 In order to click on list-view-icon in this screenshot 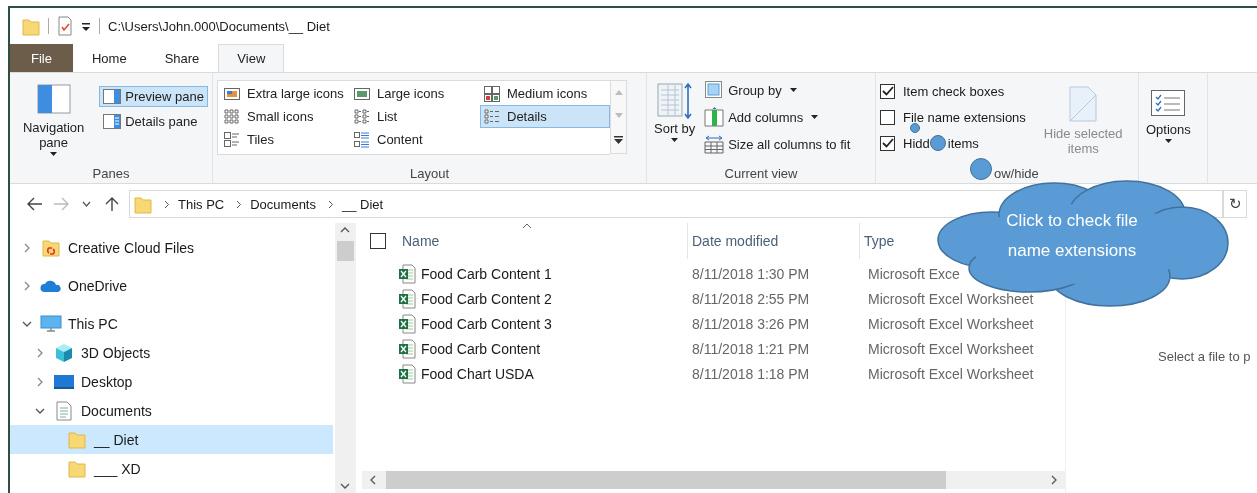, I will do `click(362, 116)`.